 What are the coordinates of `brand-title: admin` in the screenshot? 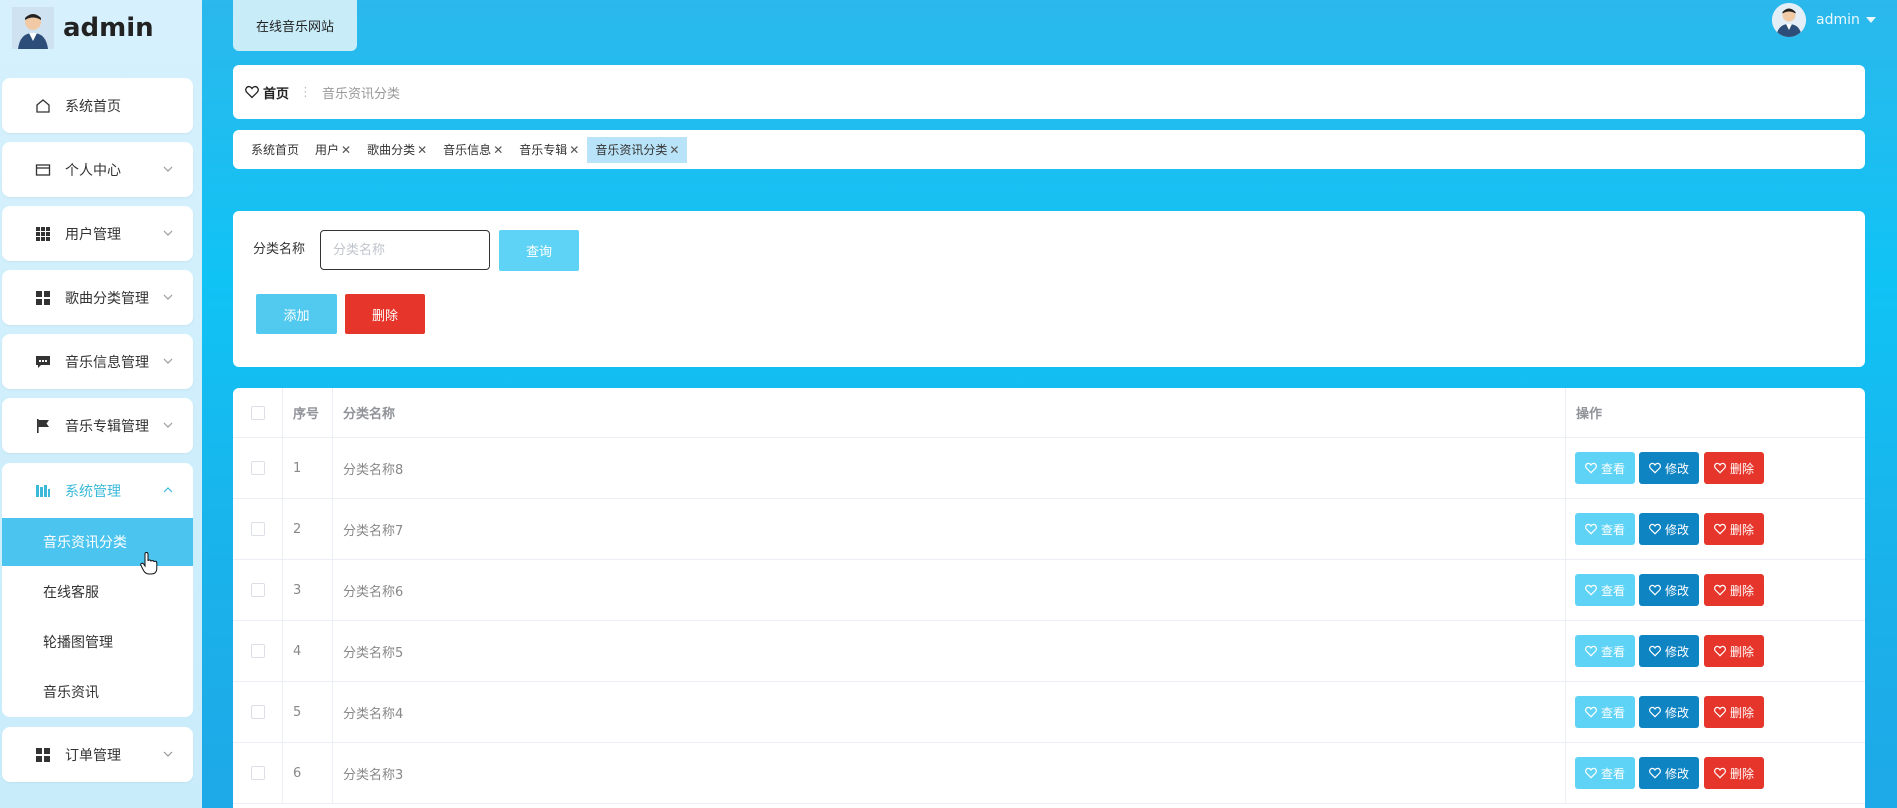 It's located at (108, 28).